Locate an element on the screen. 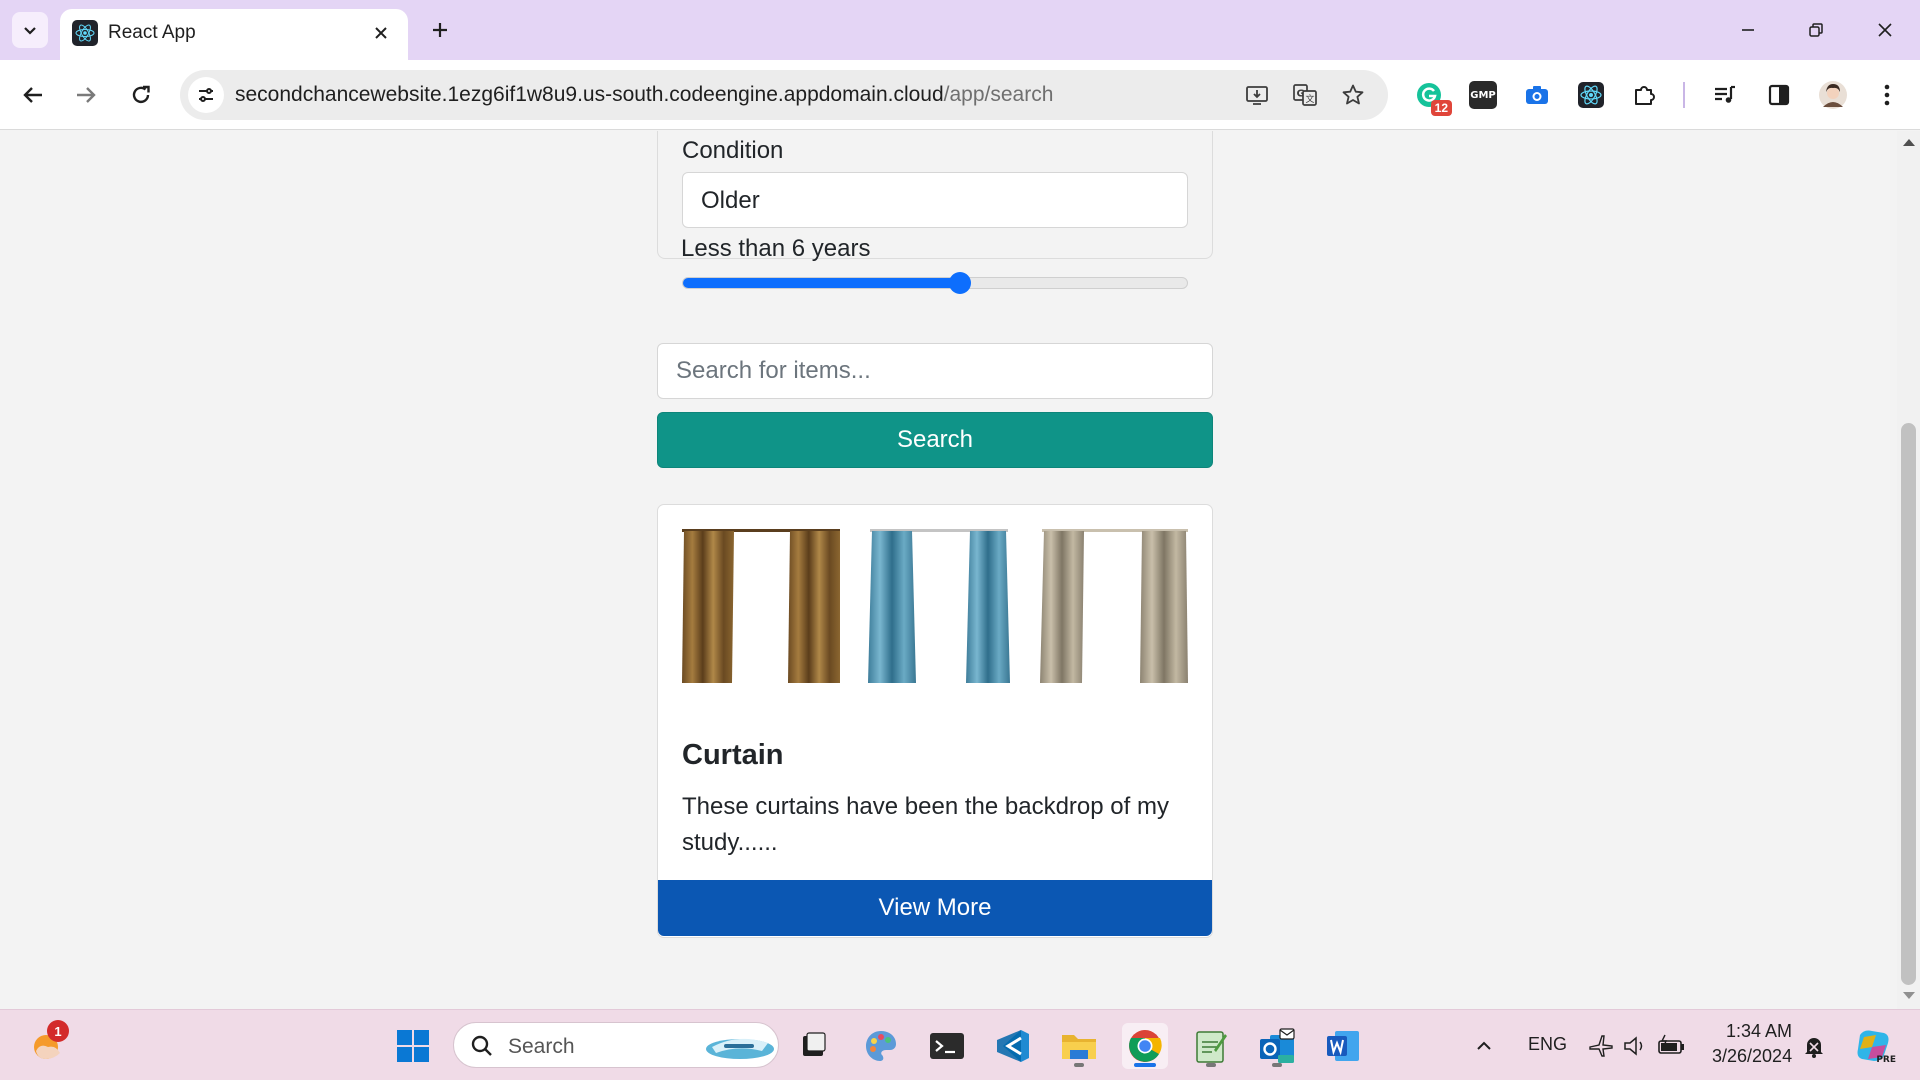  outlook-icon is located at coordinates (1277, 1045).